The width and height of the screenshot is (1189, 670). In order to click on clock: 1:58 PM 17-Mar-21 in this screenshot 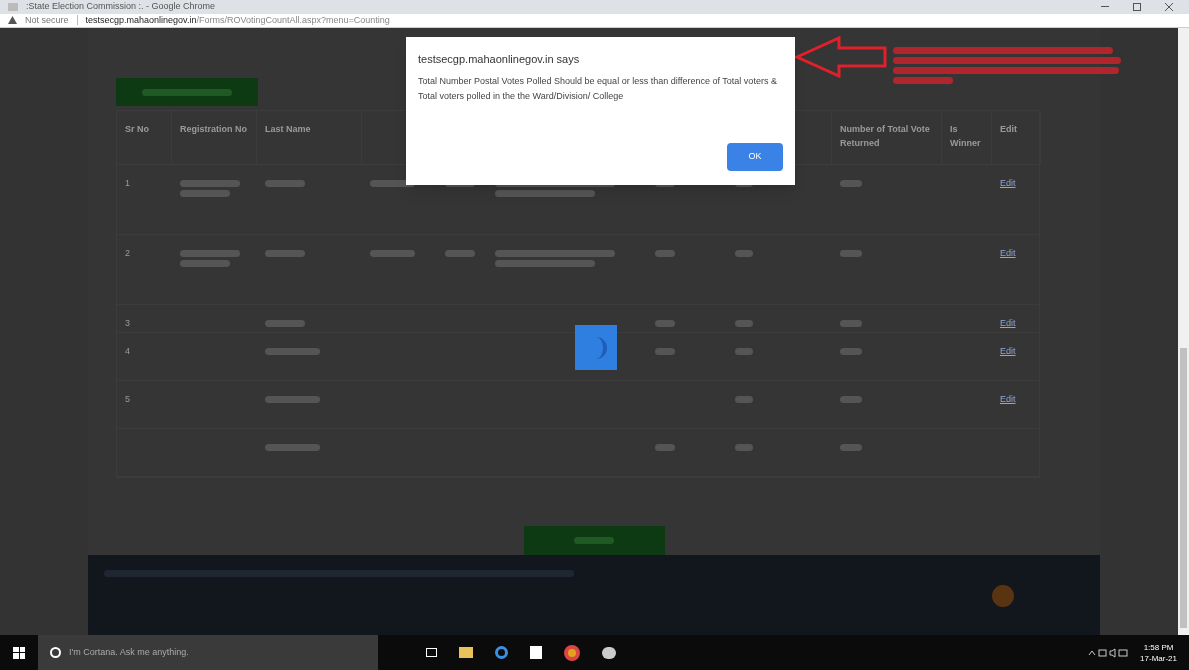, I will do `click(1158, 652)`.